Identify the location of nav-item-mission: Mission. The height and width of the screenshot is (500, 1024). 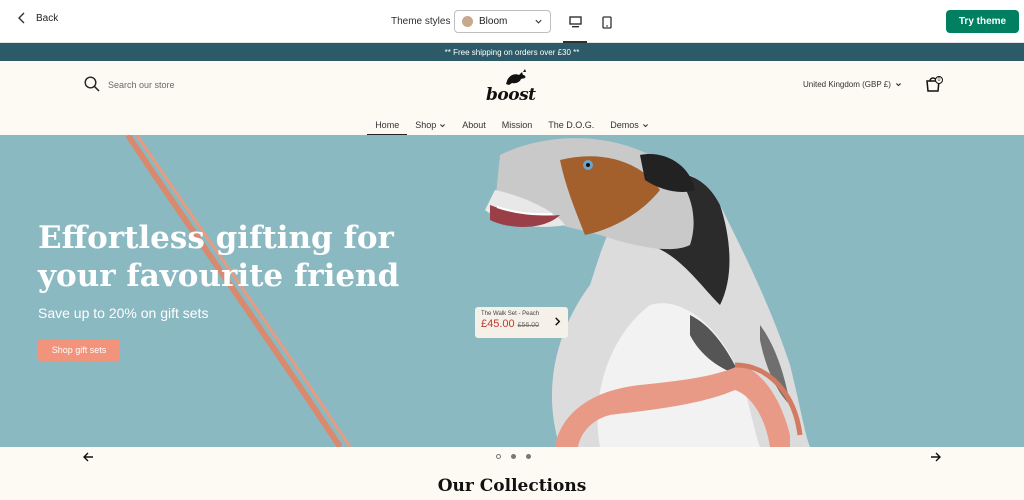
(517, 125).